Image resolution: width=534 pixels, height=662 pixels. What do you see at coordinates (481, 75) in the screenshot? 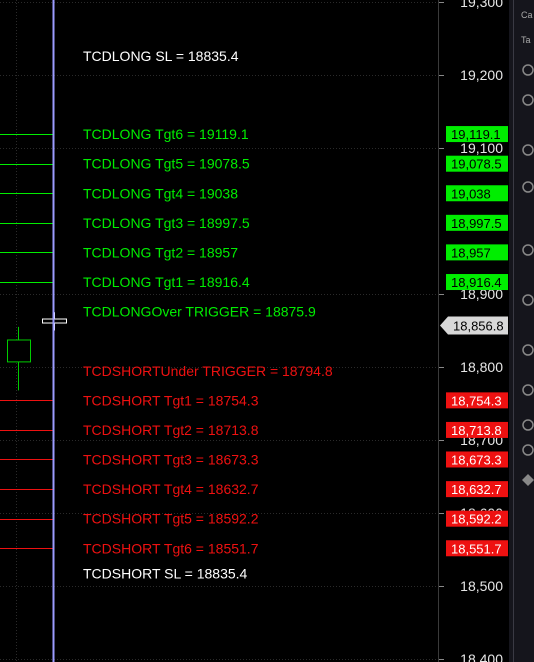
I see `price-tick-label: 19,200` at bounding box center [481, 75].